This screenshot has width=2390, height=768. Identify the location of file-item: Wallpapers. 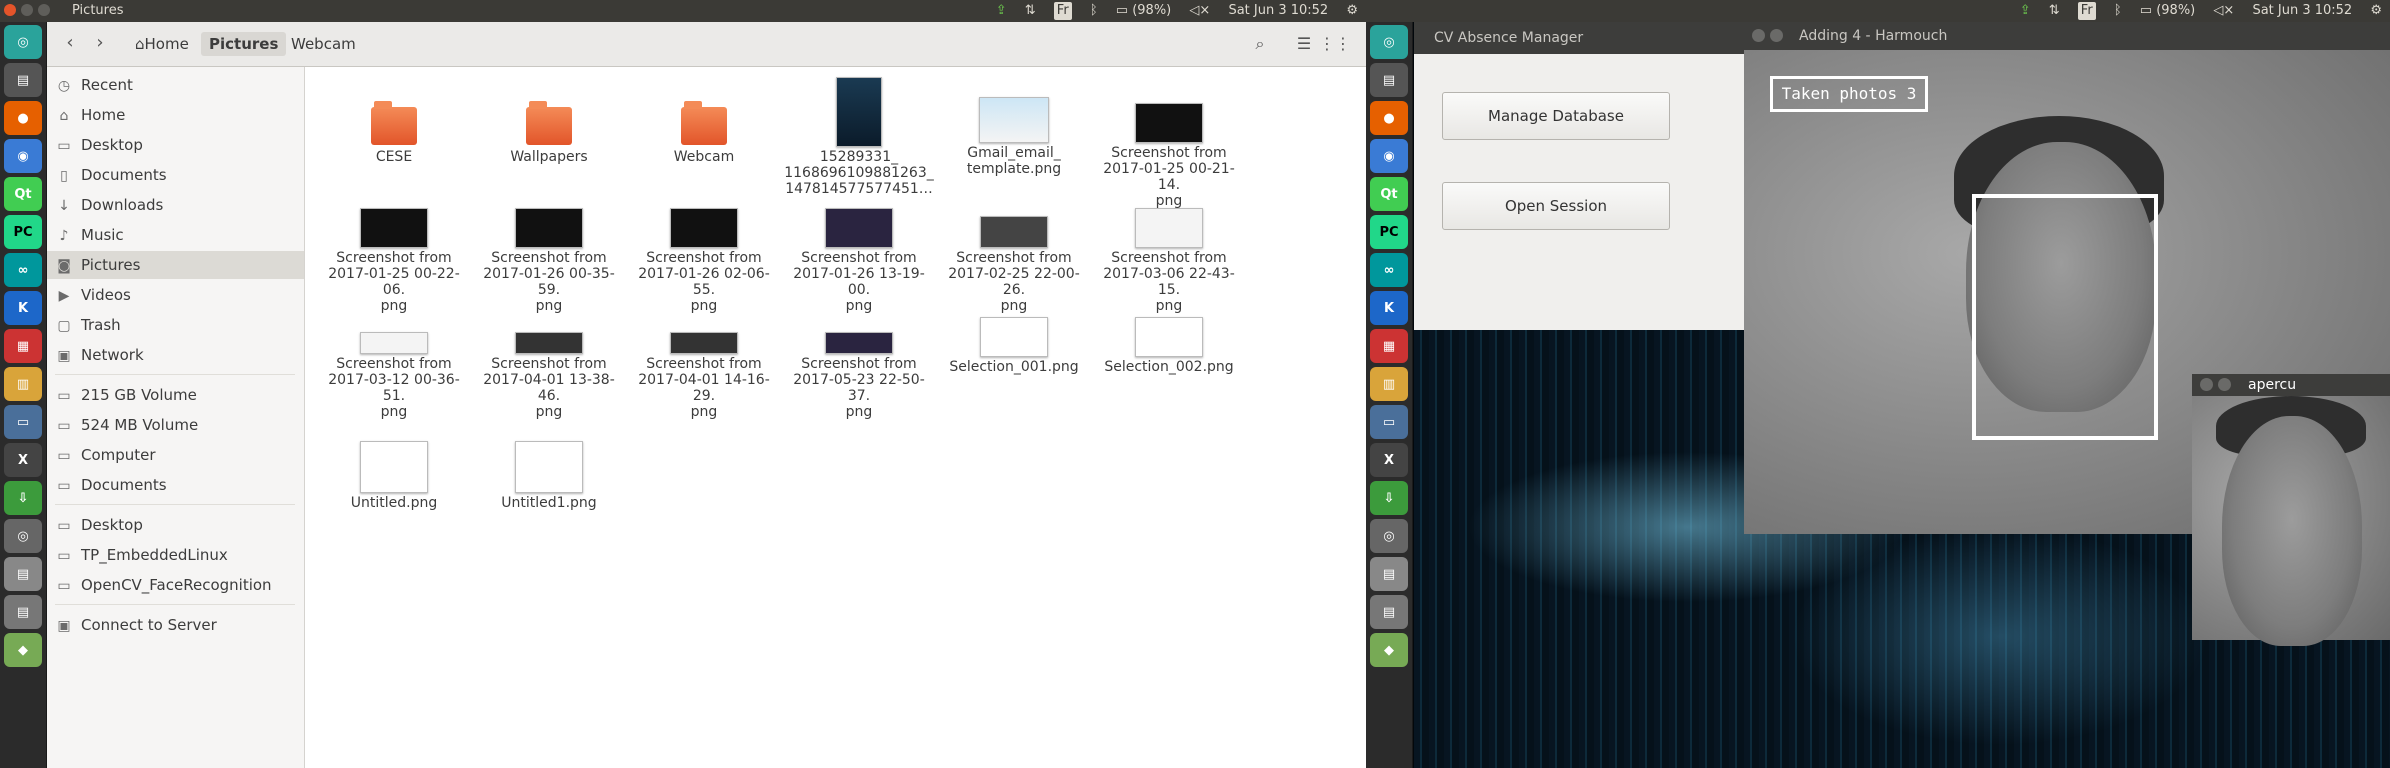
(549, 133).